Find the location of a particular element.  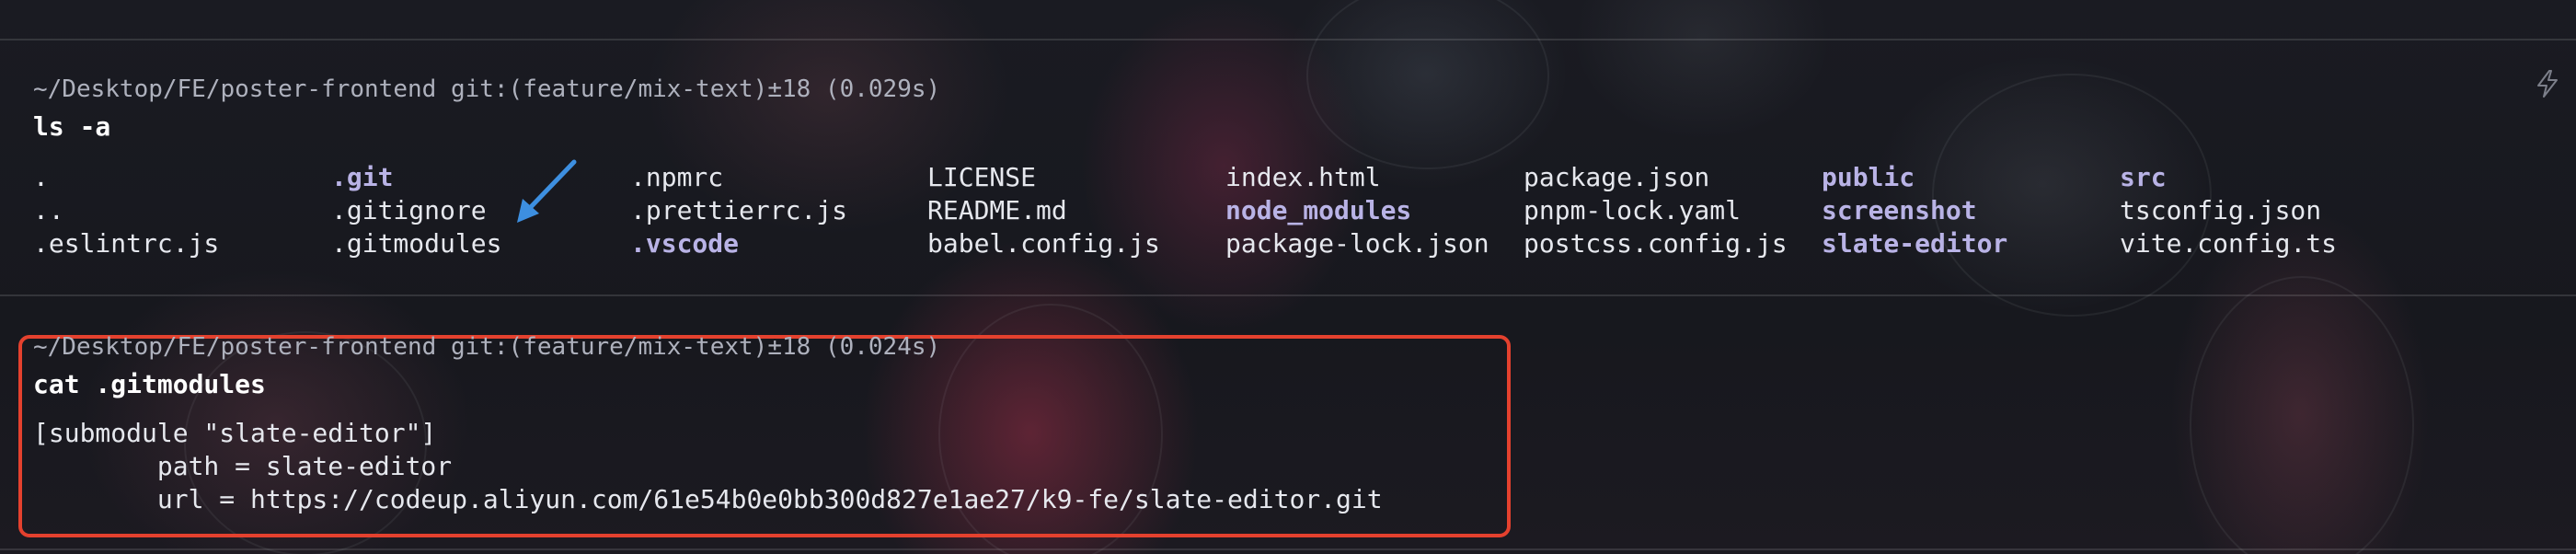

listing-item: babel.config.js is located at coordinates (1043, 243).